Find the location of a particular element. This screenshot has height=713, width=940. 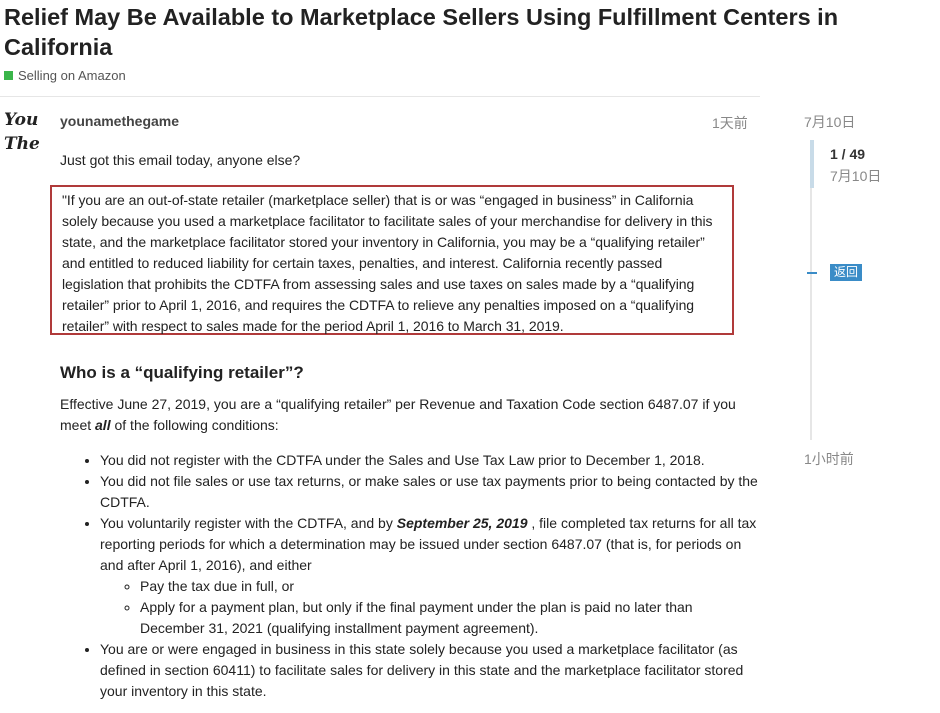

list-item: Pay the tax due in full, or is located at coordinates (450, 586).